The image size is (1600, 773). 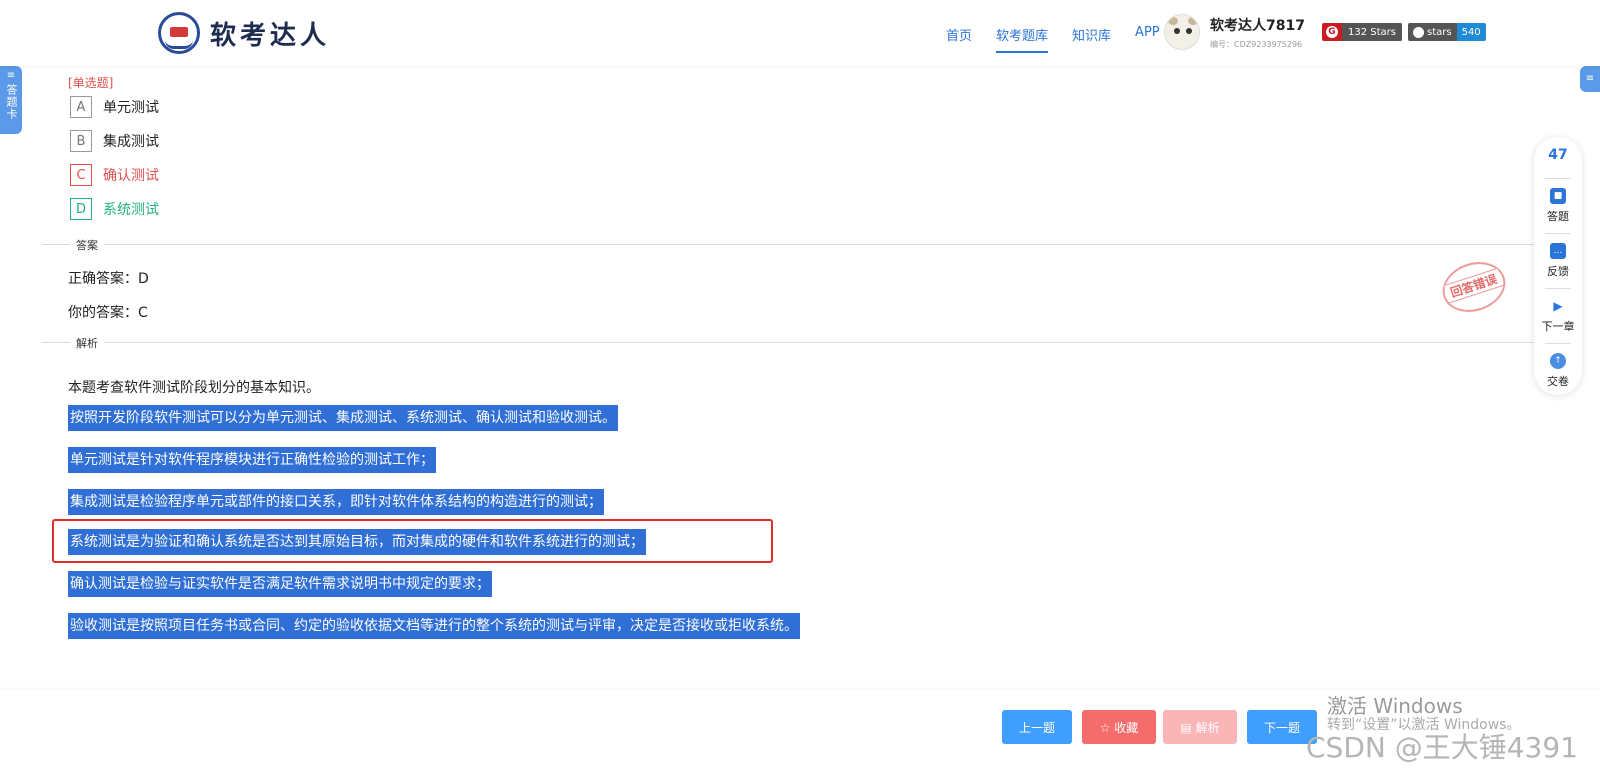 I want to click on github-stars-badge: stars 540, so click(x=1446, y=32).